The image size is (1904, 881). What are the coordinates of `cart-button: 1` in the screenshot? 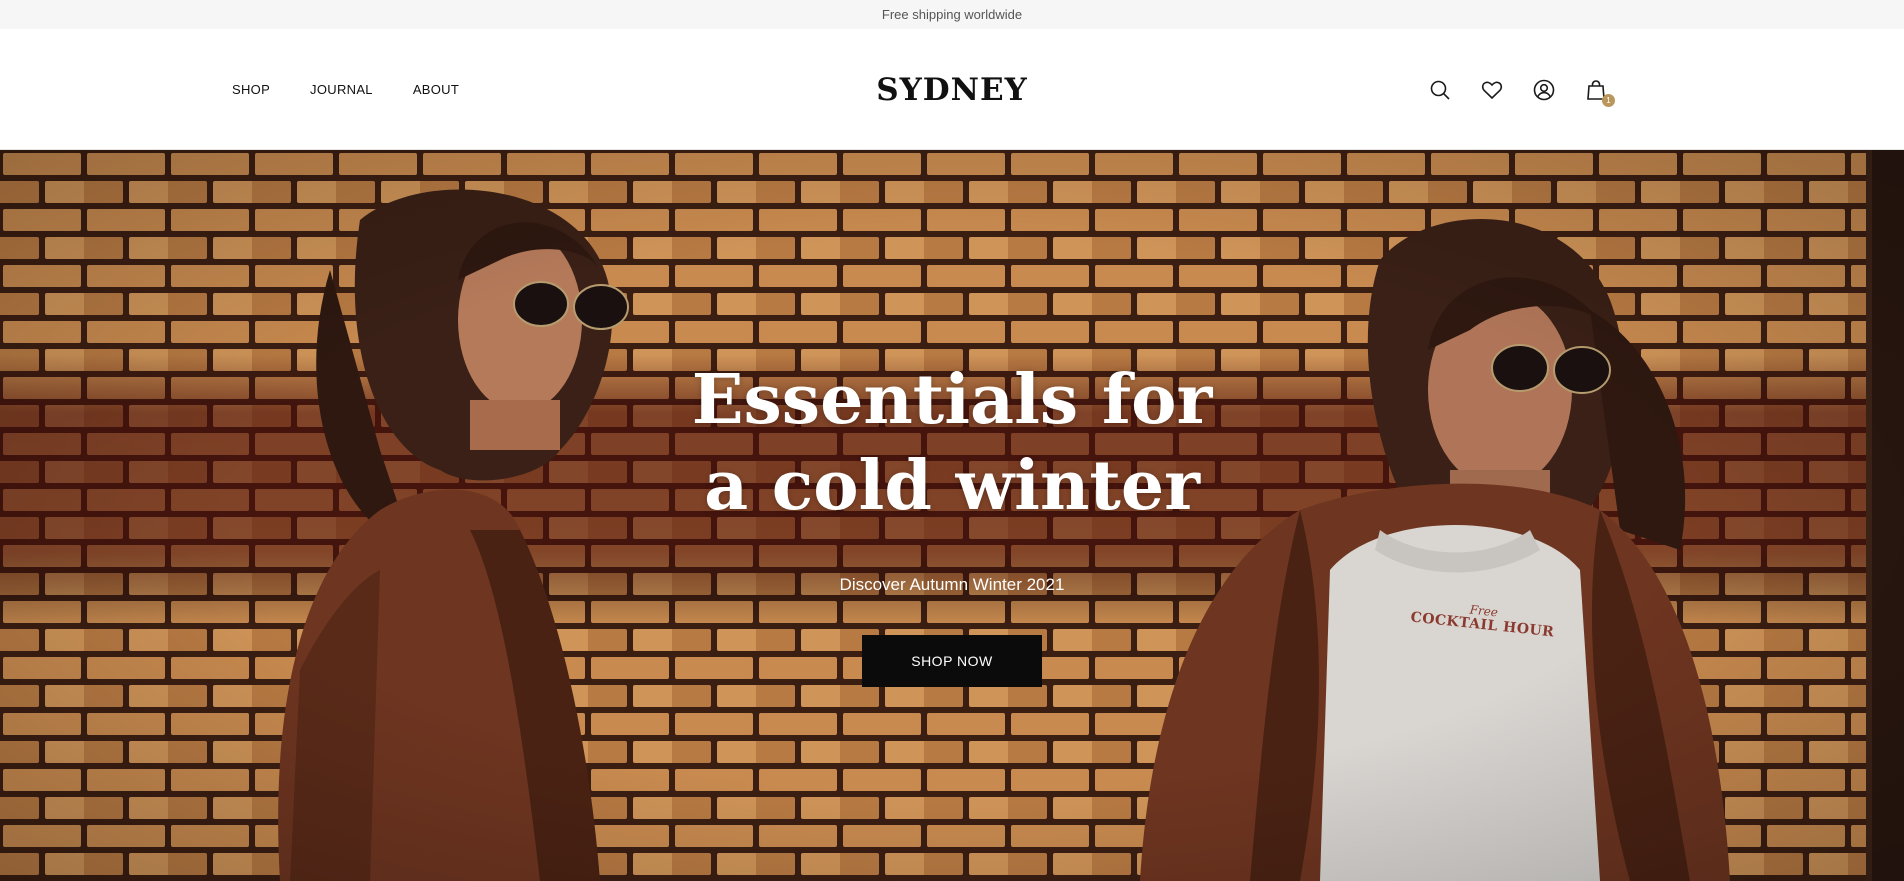 It's located at (1599, 92).